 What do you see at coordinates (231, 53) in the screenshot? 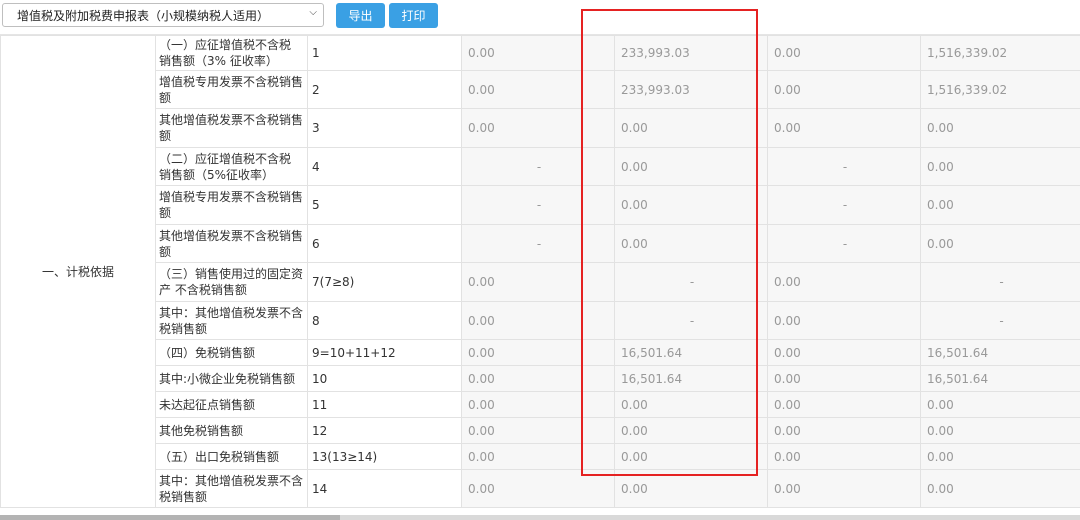
I see `row-name: （一）应征增值税不含税 销售额（3% 征收率）` at bounding box center [231, 53].